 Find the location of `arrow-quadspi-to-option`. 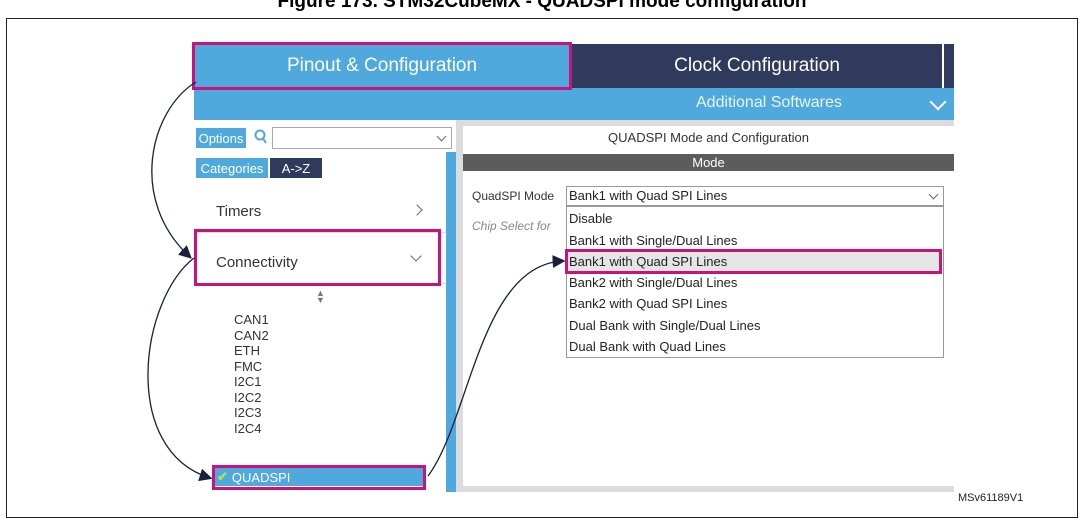

arrow-quadspi-to-option is located at coordinates (496, 366).